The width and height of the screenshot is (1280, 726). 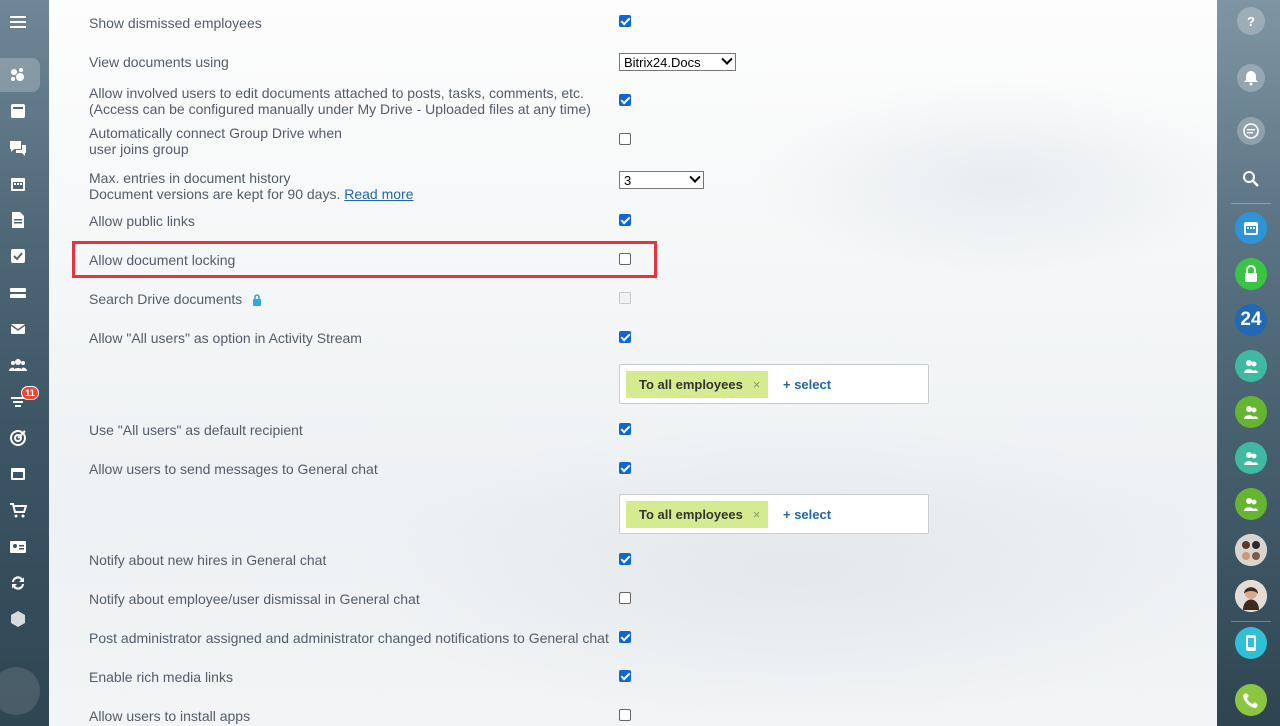 I want to click on public-links-label: Allow public links, so click(x=142, y=221).